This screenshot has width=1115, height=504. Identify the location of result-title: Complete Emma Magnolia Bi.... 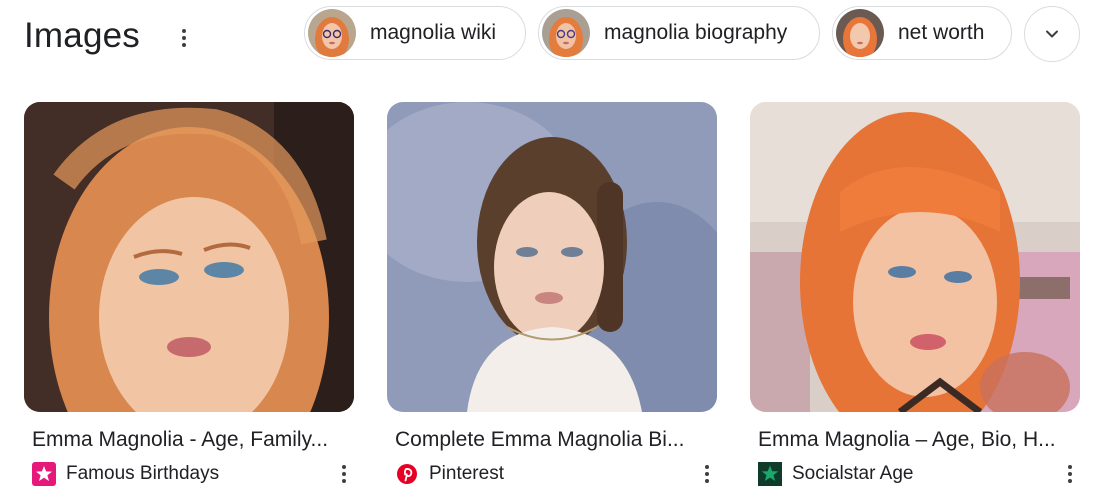
(555, 440).